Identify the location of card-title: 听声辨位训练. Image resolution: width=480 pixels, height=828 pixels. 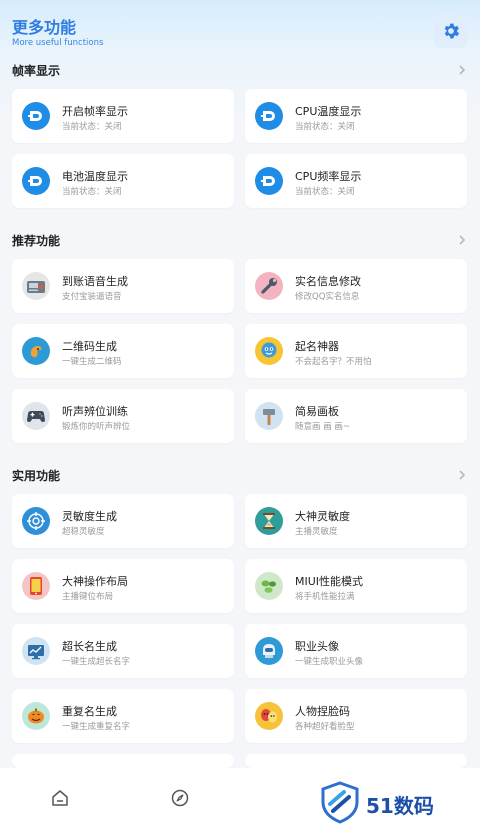
(95, 411).